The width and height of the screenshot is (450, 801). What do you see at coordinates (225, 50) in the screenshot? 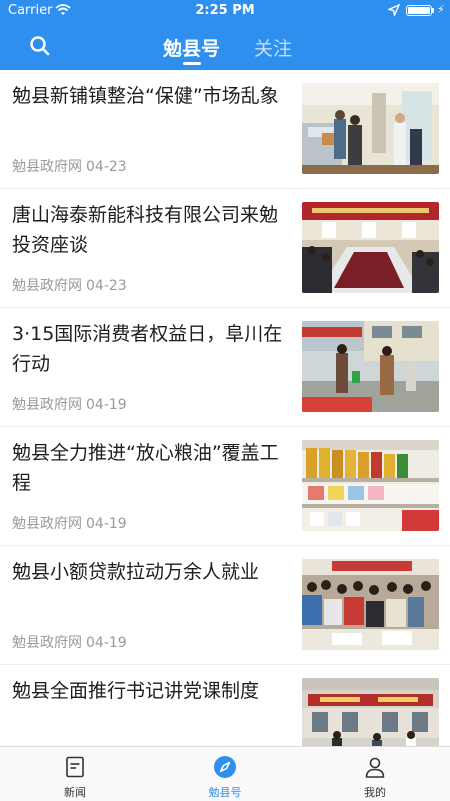
I see `header-tabs: 勉县号 关注` at bounding box center [225, 50].